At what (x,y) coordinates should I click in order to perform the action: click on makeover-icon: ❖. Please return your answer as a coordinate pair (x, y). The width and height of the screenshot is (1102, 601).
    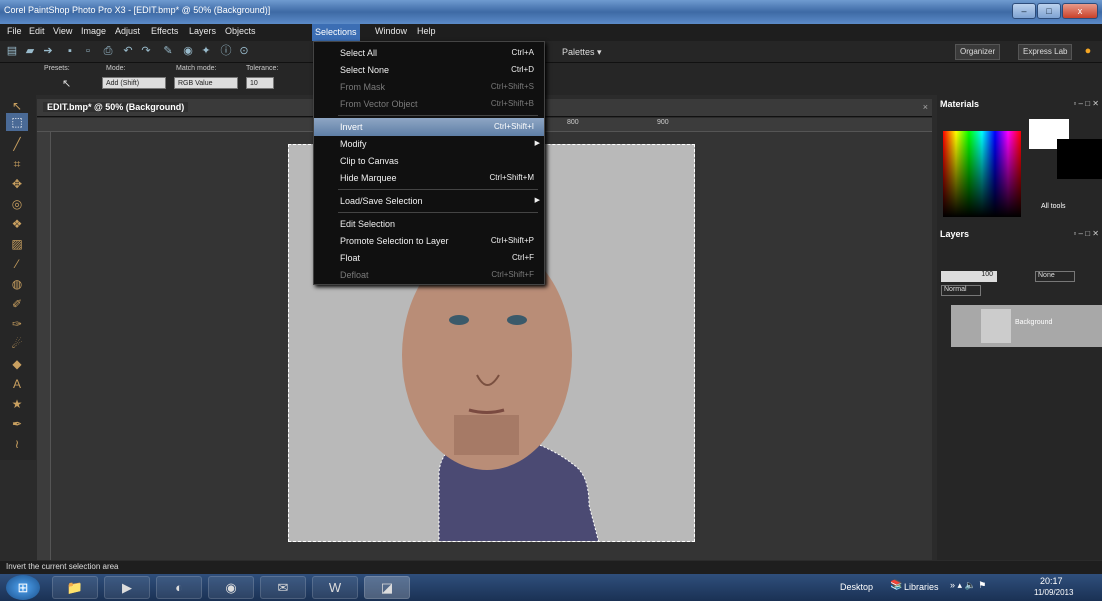
    Looking at the image, I should click on (17, 224).